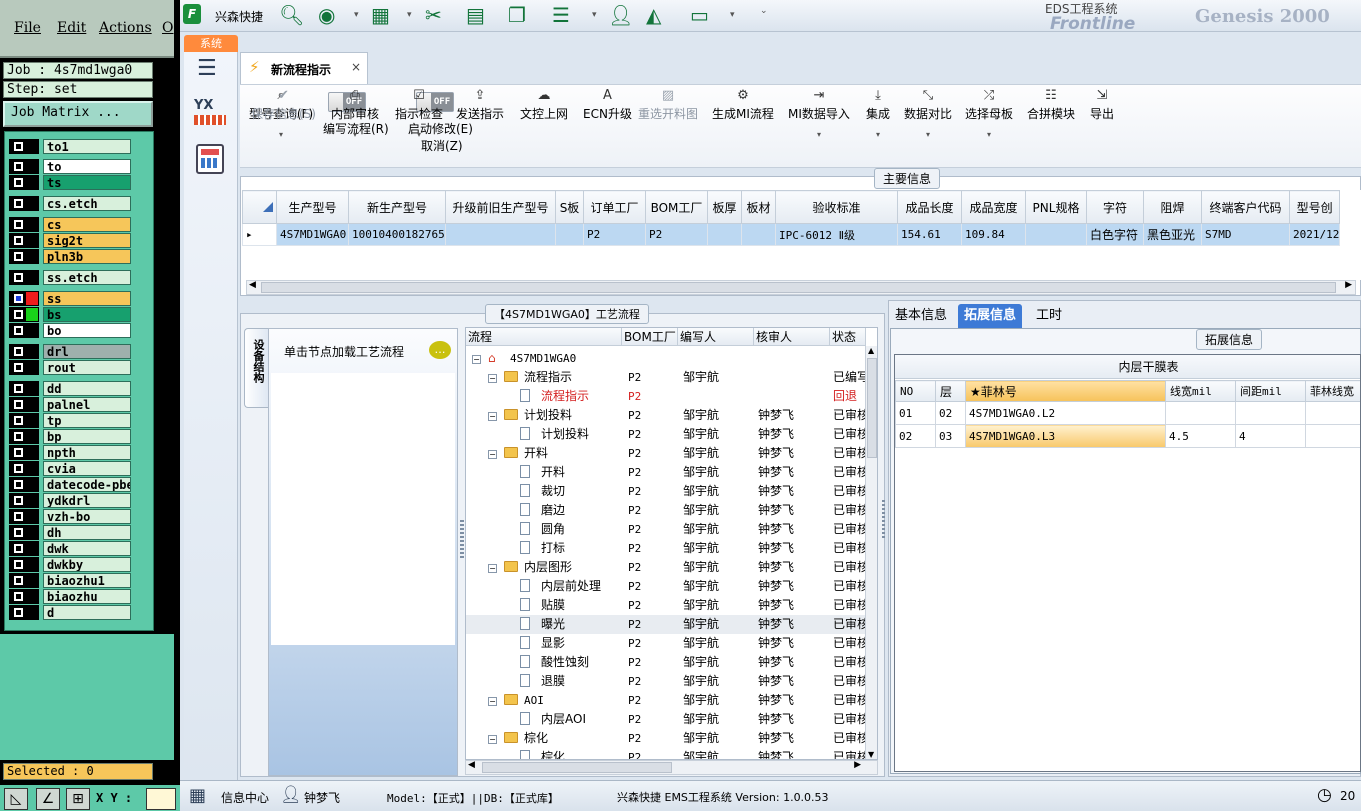 This screenshot has height=811, width=1361. What do you see at coordinates (1245, 207) in the screenshot?
I see `column-header: 终端客户代码` at bounding box center [1245, 207].